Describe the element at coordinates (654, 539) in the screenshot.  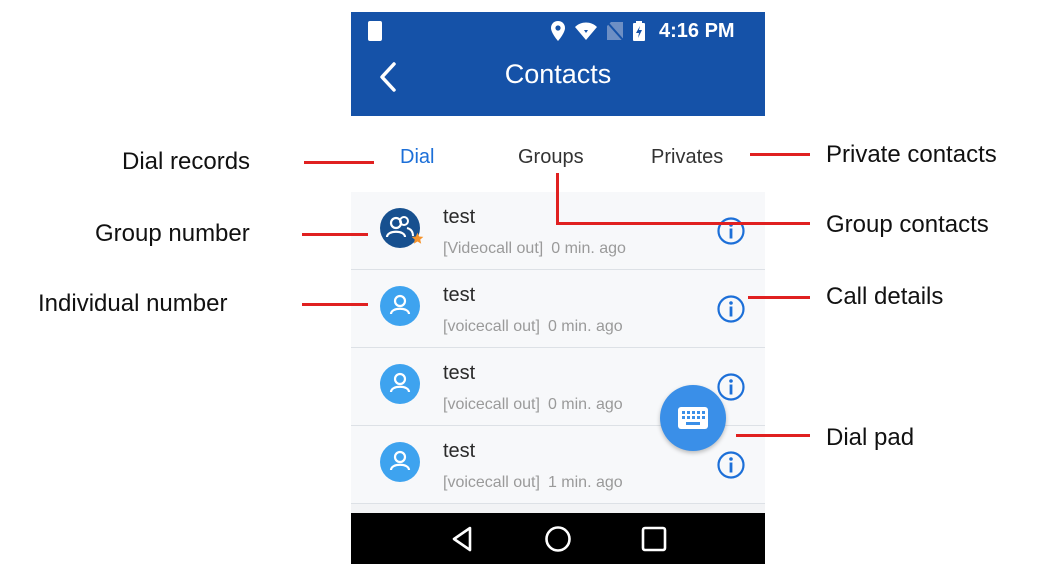
I see `recents-square-icon` at that location.